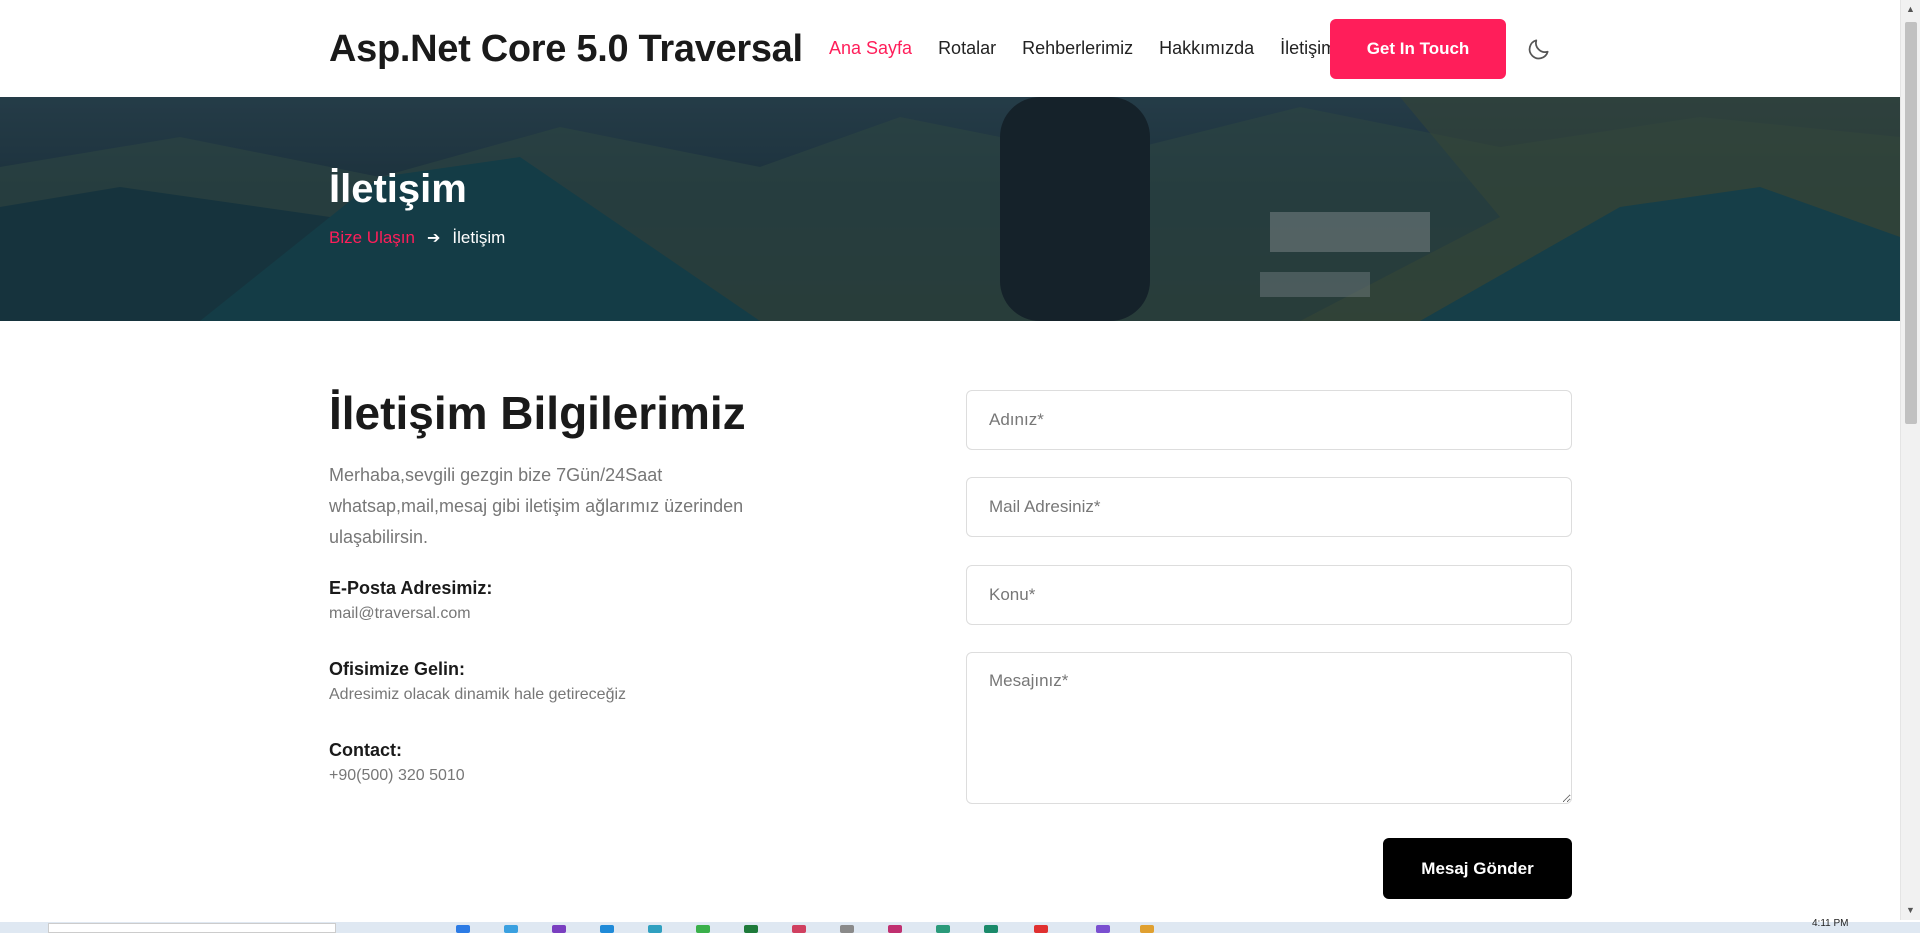 The width and height of the screenshot is (1920, 933). Describe the element at coordinates (967, 48) in the screenshot. I see `nav-link-routes: Rotalar` at that location.